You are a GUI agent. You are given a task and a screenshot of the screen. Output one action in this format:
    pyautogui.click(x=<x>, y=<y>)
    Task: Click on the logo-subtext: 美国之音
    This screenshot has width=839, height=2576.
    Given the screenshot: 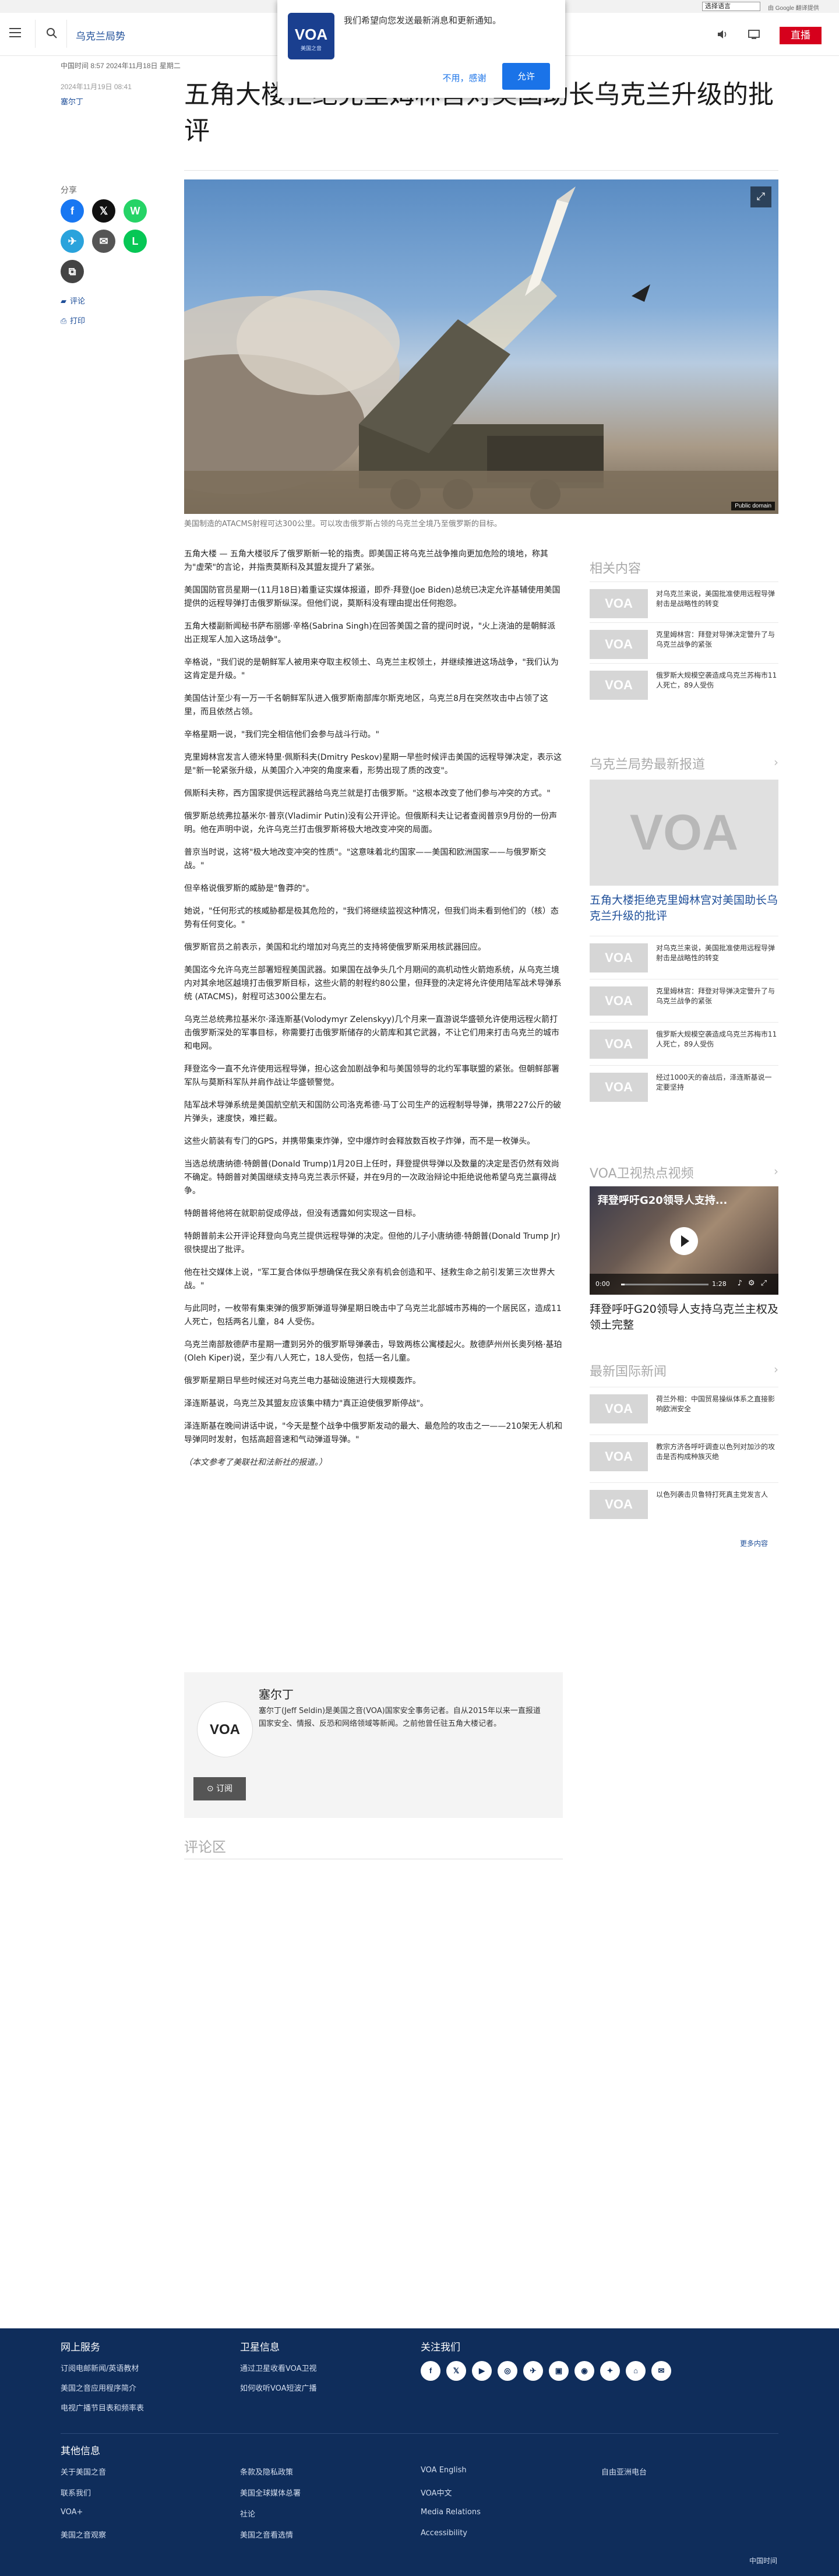 What is the action you would take?
    pyautogui.click(x=311, y=49)
    